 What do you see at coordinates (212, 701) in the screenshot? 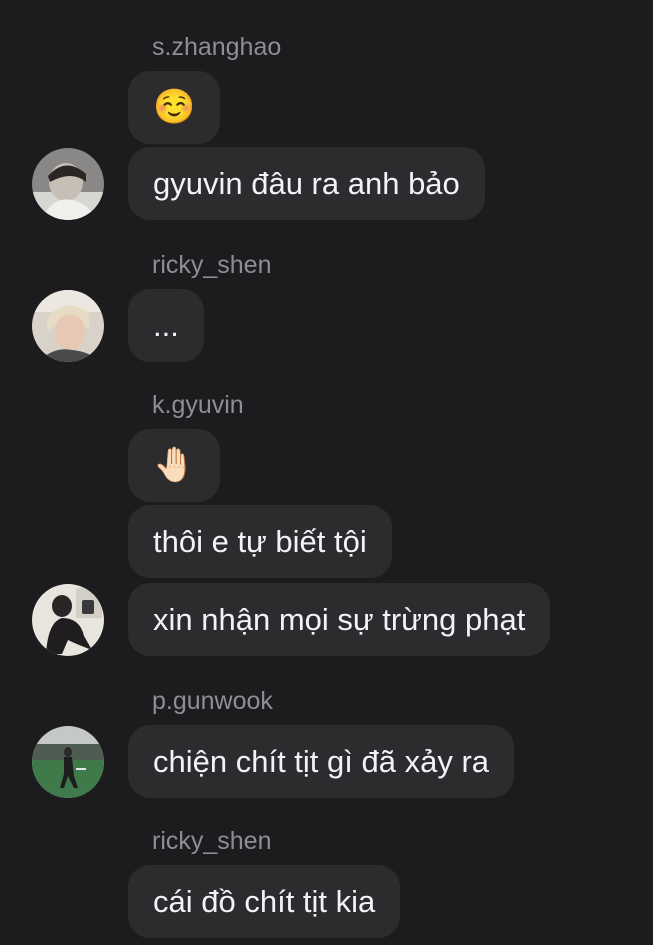
I see `sender-name: p.gunwook` at bounding box center [212, 701].